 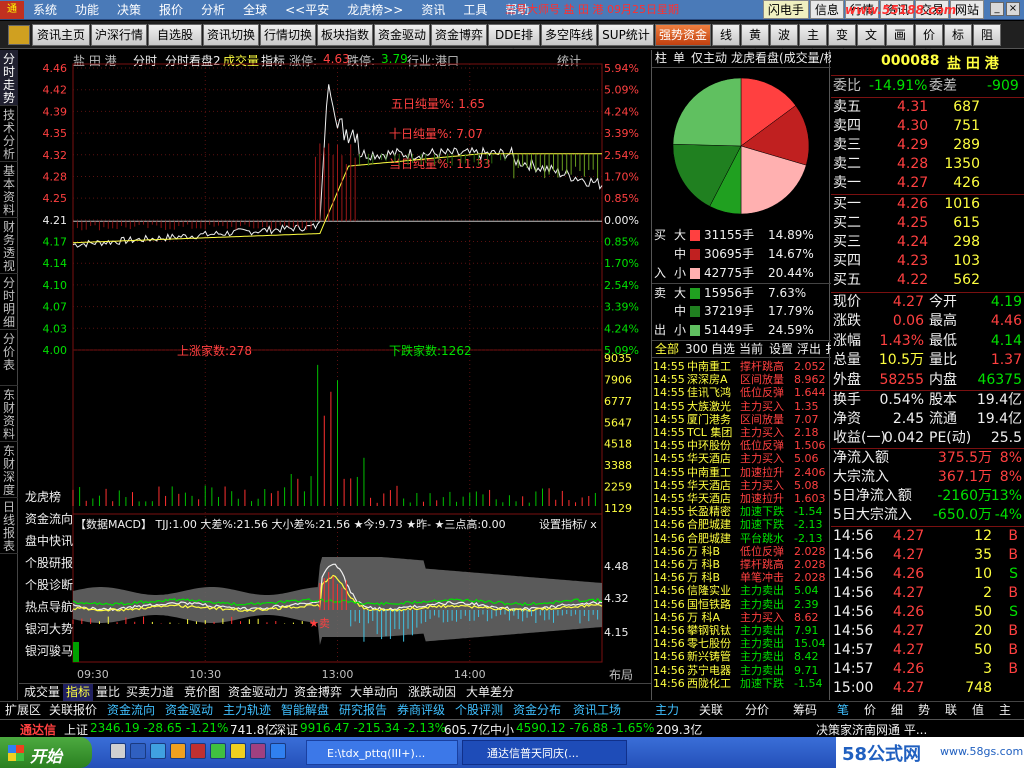 I want to click on toolbar-button: 文字, so click(x=871, y=43).